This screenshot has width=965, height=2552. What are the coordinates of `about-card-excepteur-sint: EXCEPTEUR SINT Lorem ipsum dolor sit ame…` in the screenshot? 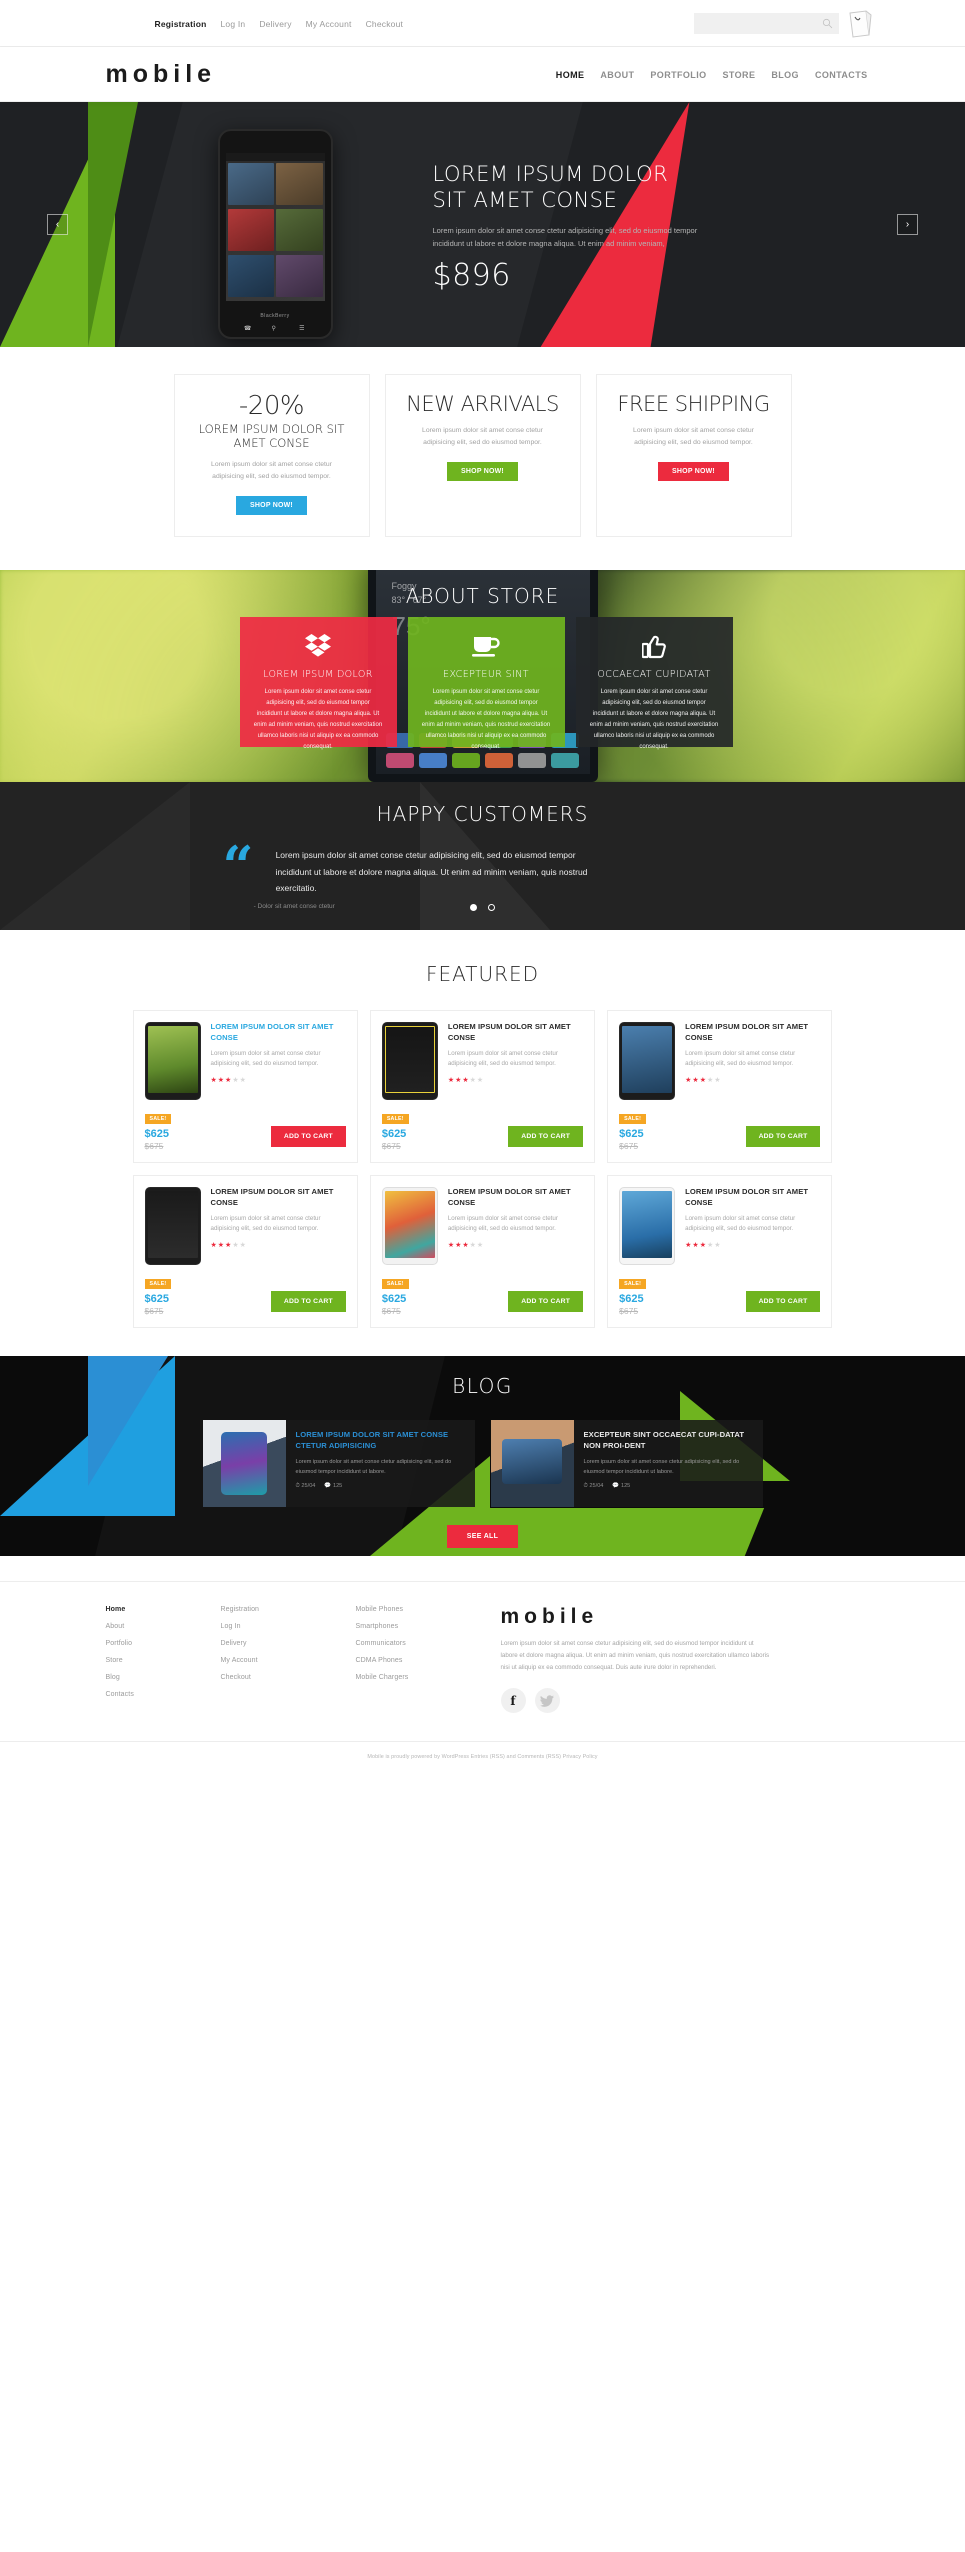 It's located at (486, 683).